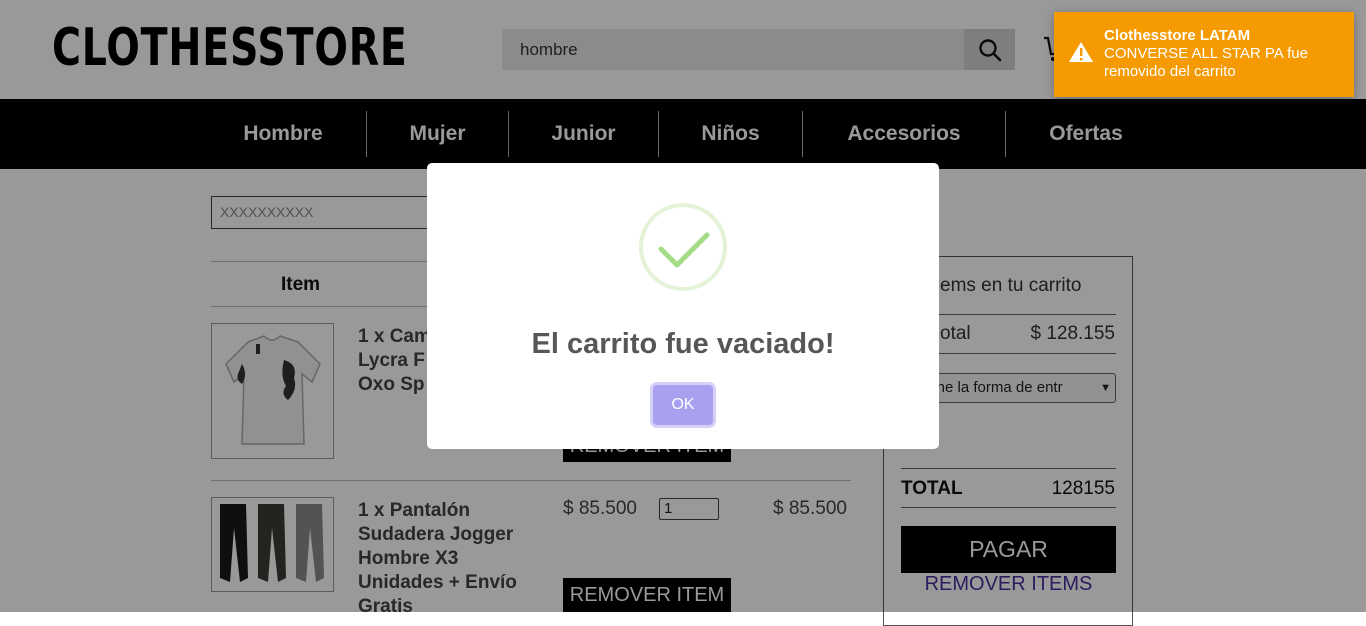  Describe the element at coordinates (683, 344) in the screenshot. I see `dialog-title: El carrito fue vaciado!` at that location.